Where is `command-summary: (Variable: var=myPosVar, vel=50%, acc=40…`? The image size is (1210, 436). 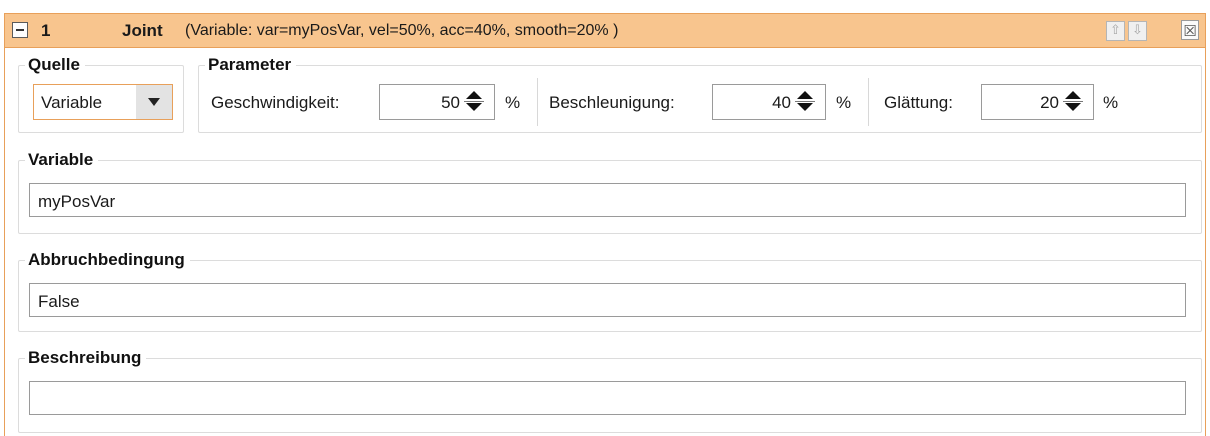 command-summary: (Variable: var=myPosVar, vel=50%, acc=40… is located at coordinates (402, 30).